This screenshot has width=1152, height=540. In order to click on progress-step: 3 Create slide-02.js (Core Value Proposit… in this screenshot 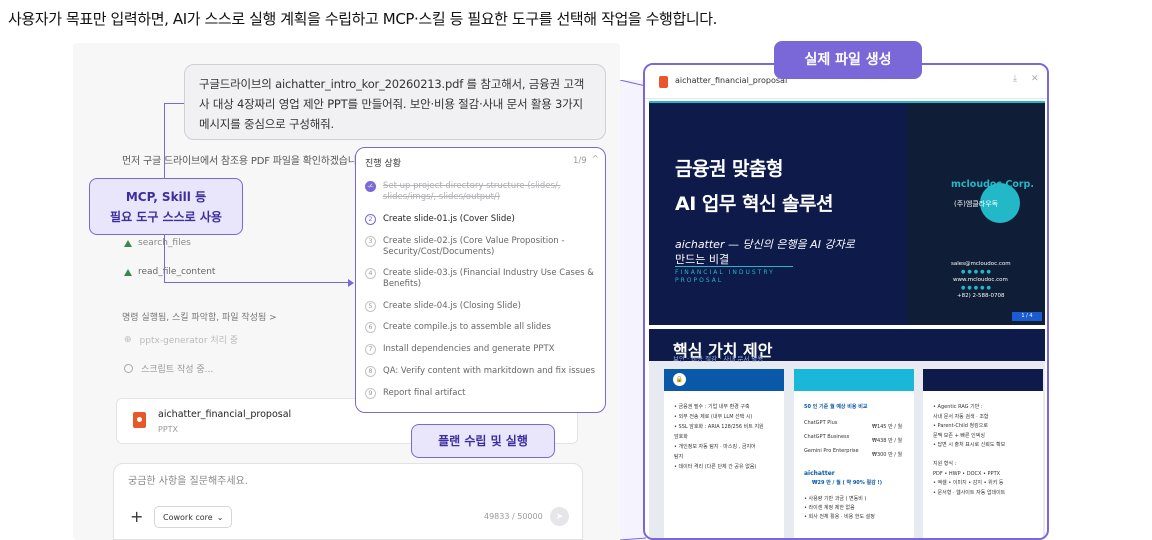, I will do `click(482, 247)`.